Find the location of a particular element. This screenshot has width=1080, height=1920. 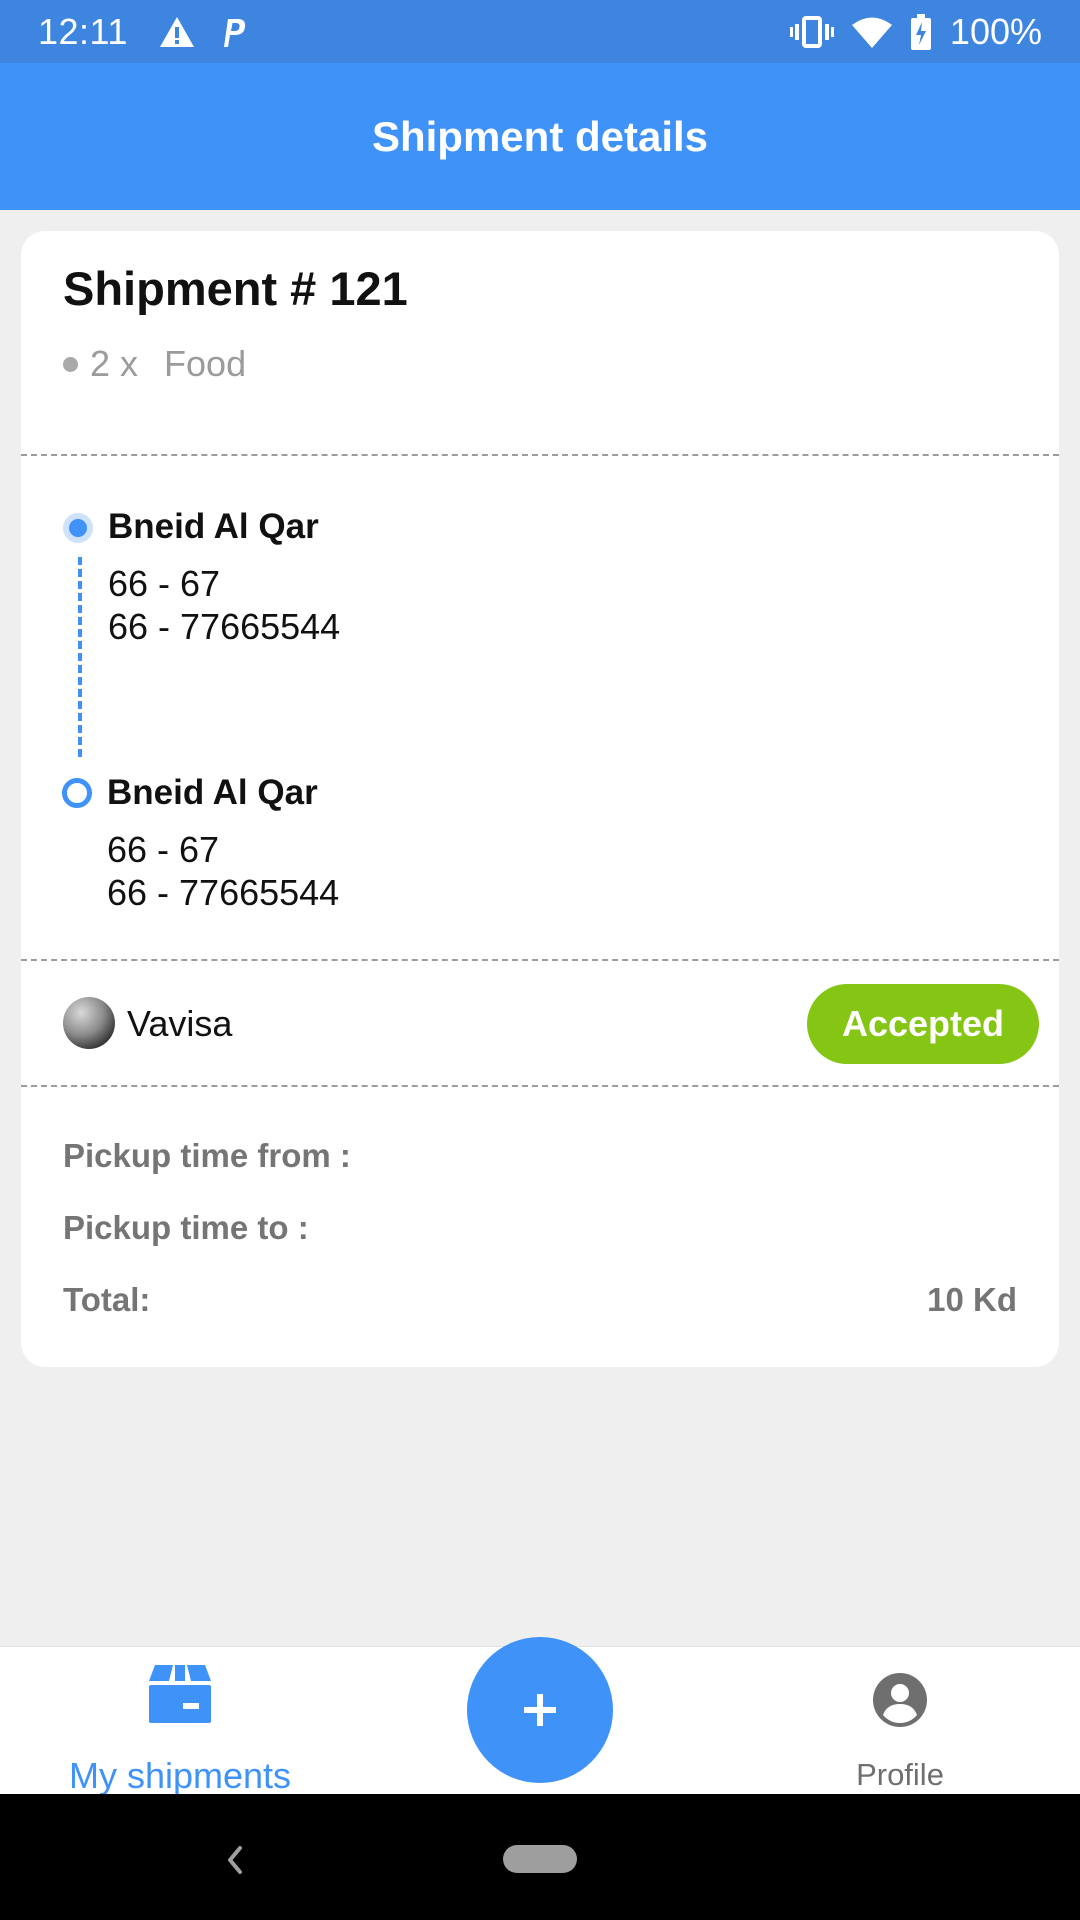

status-badge: Accepted is located at coordinates (923, 1024).